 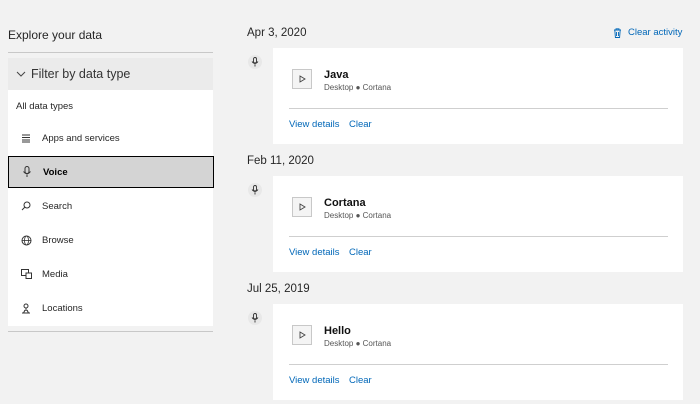 I want to click on type-item-search: Search, so click(x=110, y=206).